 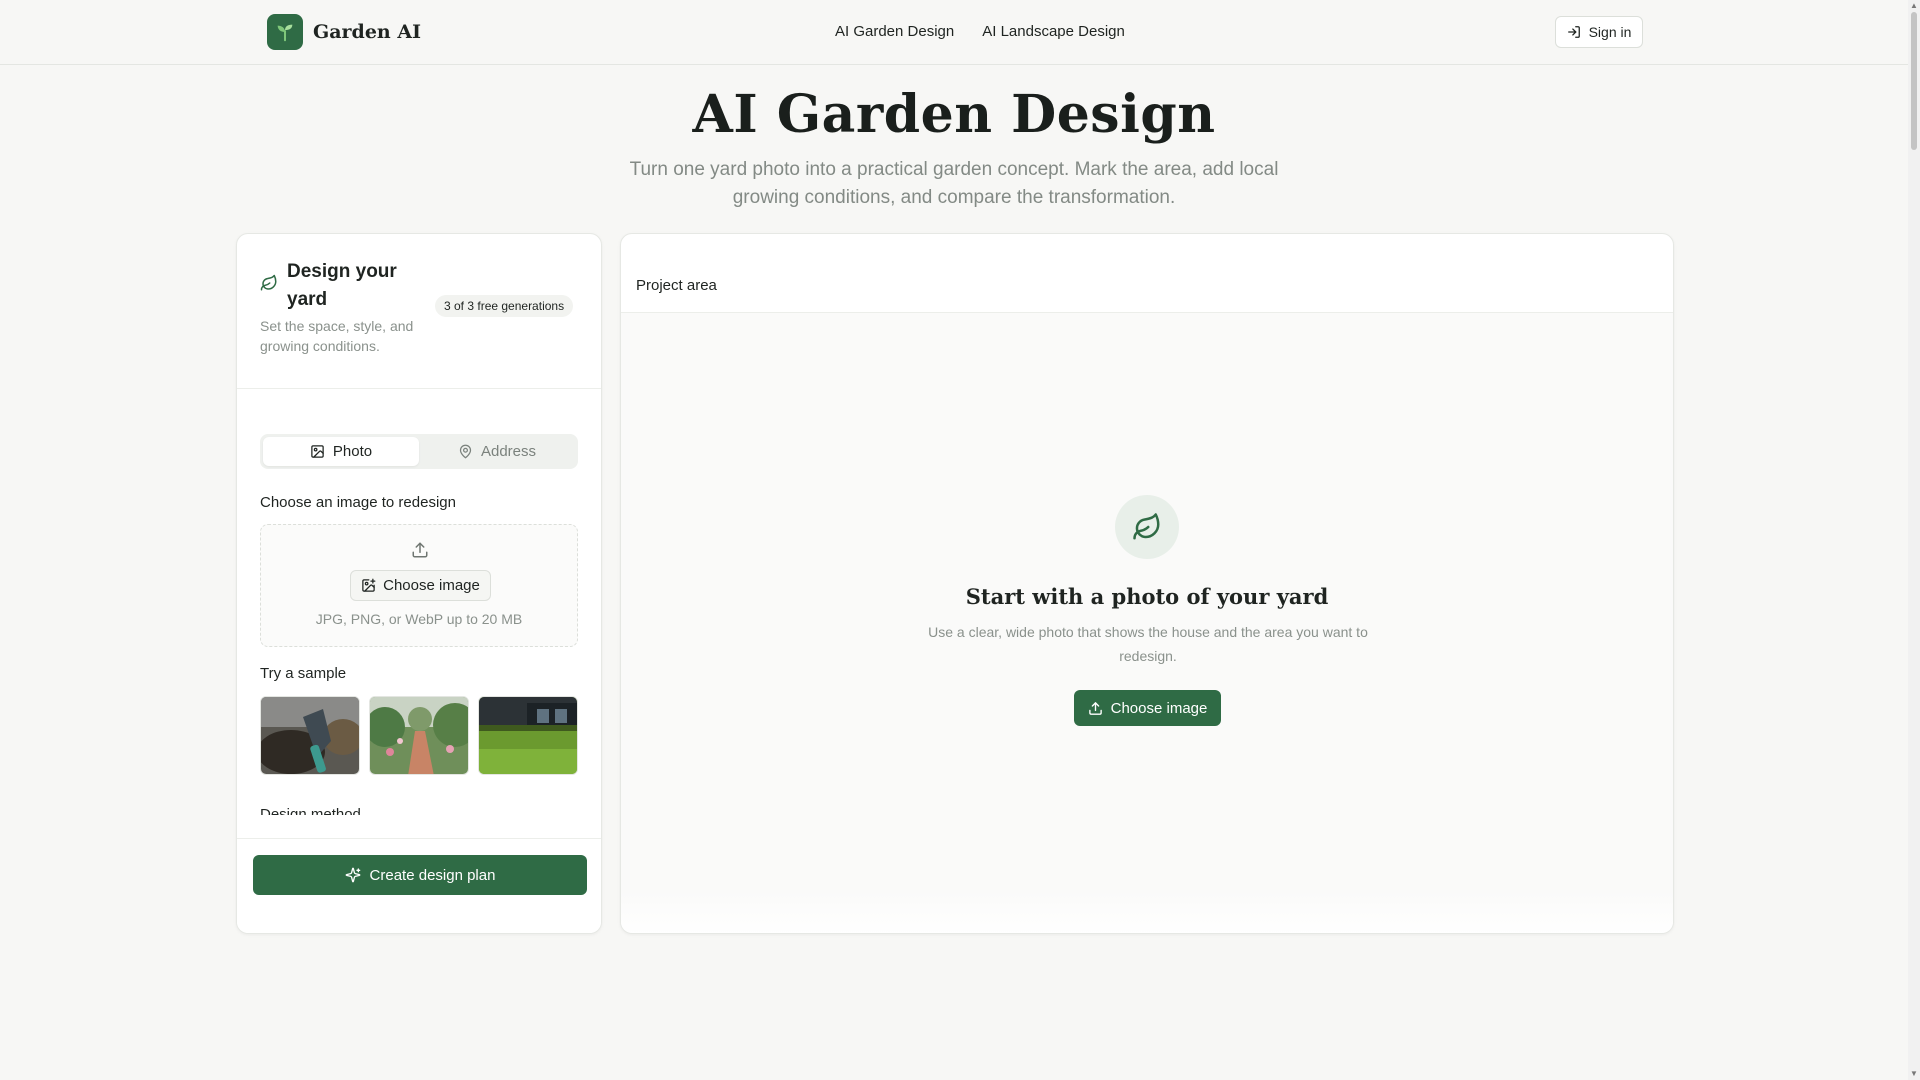 What do you see at coordinates (1610, 32) in the screenshot?
I see `sign-in-label: Sign in` at bounding box center [1610, 32].